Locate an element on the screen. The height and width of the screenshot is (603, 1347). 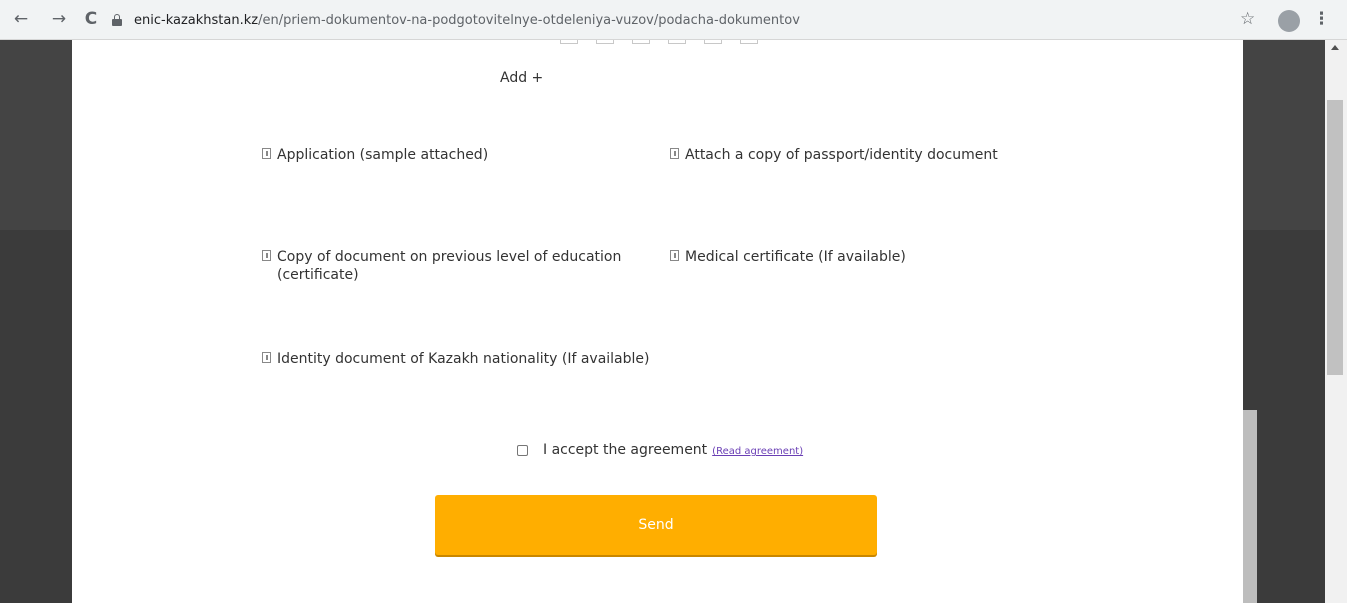
partial-input-row is located at coordinates (668, 42).